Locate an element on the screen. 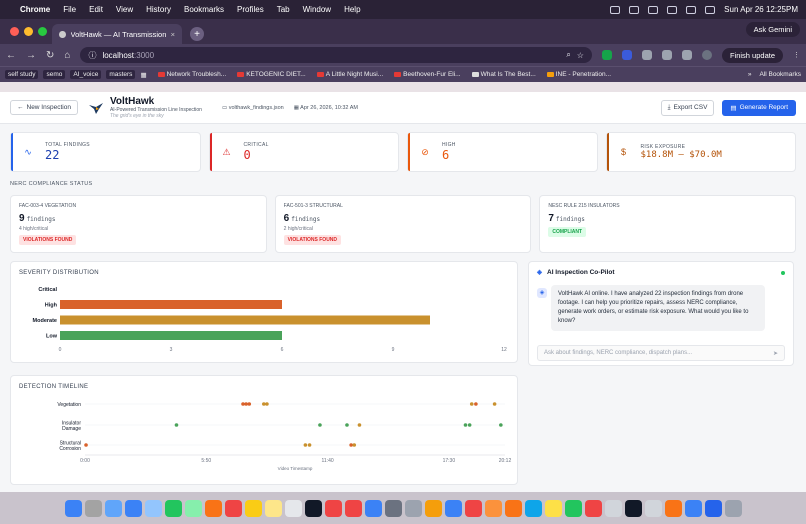 This screenshot has width=806, height=524. close-window-button is located at coordinates (14, 31).